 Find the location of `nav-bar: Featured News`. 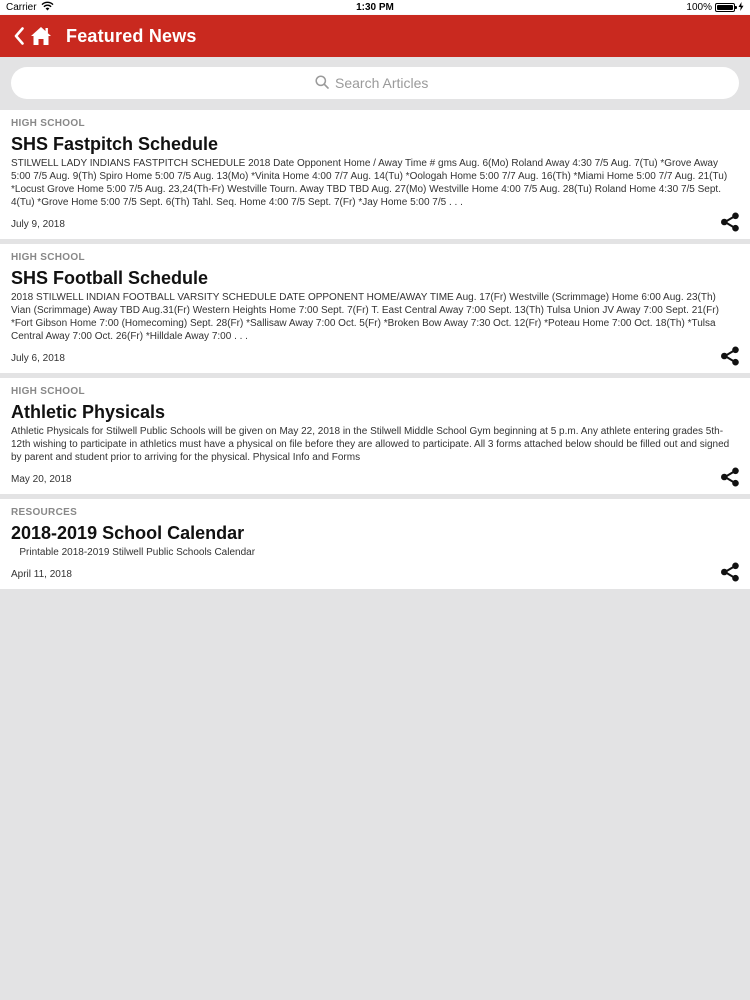

nav-bar: Featured News is located at coordinates (375, 36).